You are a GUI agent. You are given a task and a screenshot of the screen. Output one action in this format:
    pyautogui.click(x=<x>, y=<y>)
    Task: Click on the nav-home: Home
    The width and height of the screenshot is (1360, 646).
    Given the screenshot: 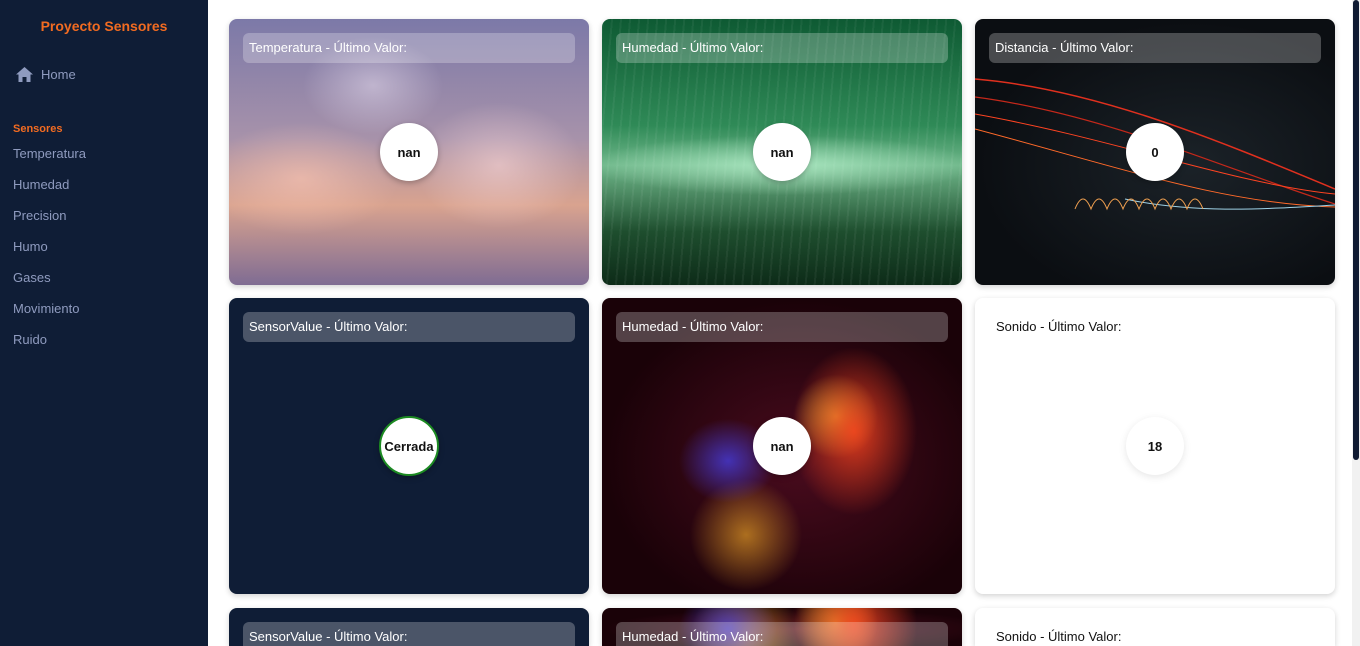 What is the action you would take?
    pyautogui.click(x=45, y=74)
    